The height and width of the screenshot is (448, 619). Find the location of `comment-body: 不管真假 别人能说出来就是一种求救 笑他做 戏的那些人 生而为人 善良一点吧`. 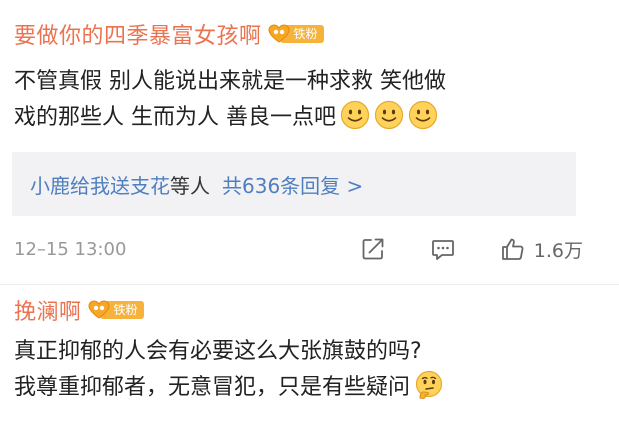

comment-body: 不管真假 别人能说出来就是一种求救 笑他做 戏的那些人 生而为人 善良一点吧 is located at coordinates (296, 100).